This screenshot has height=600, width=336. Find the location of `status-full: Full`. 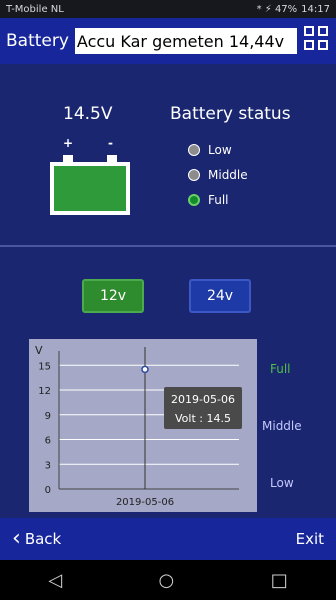

status-full: Full is located at coordinates (208, 200).